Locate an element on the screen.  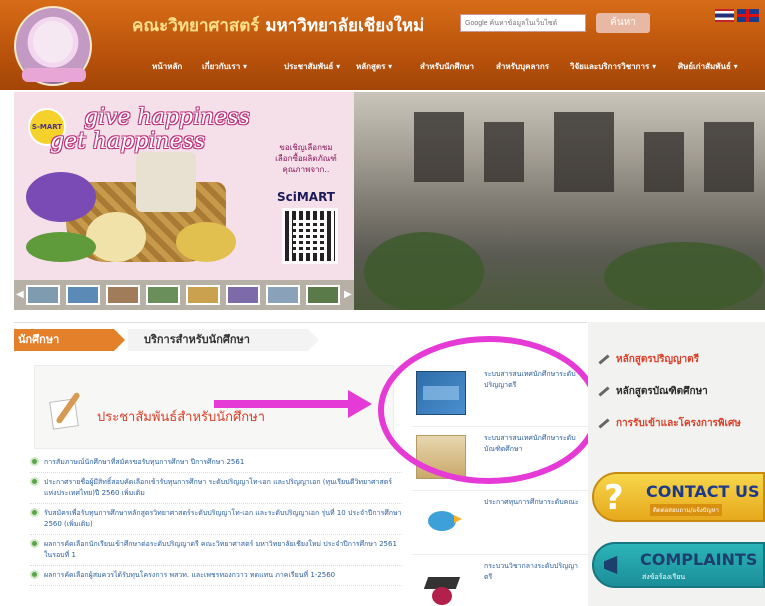
annotation-arrow-head-icon is located at coordinates (360, 404).